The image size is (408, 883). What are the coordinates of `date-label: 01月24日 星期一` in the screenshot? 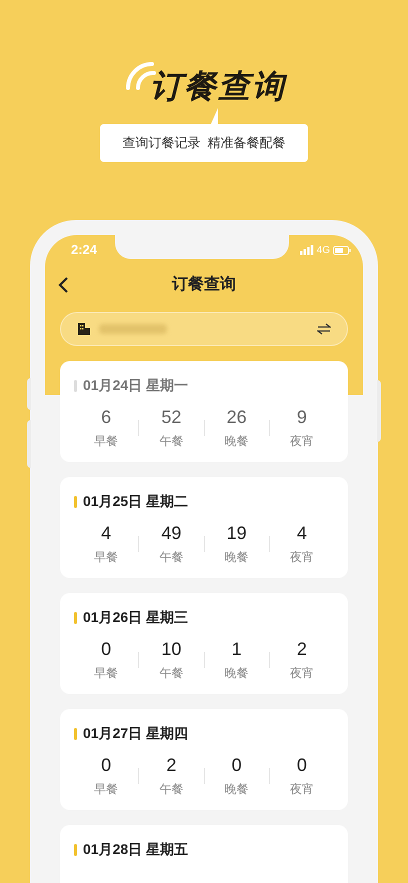 It's located at (135, 385).